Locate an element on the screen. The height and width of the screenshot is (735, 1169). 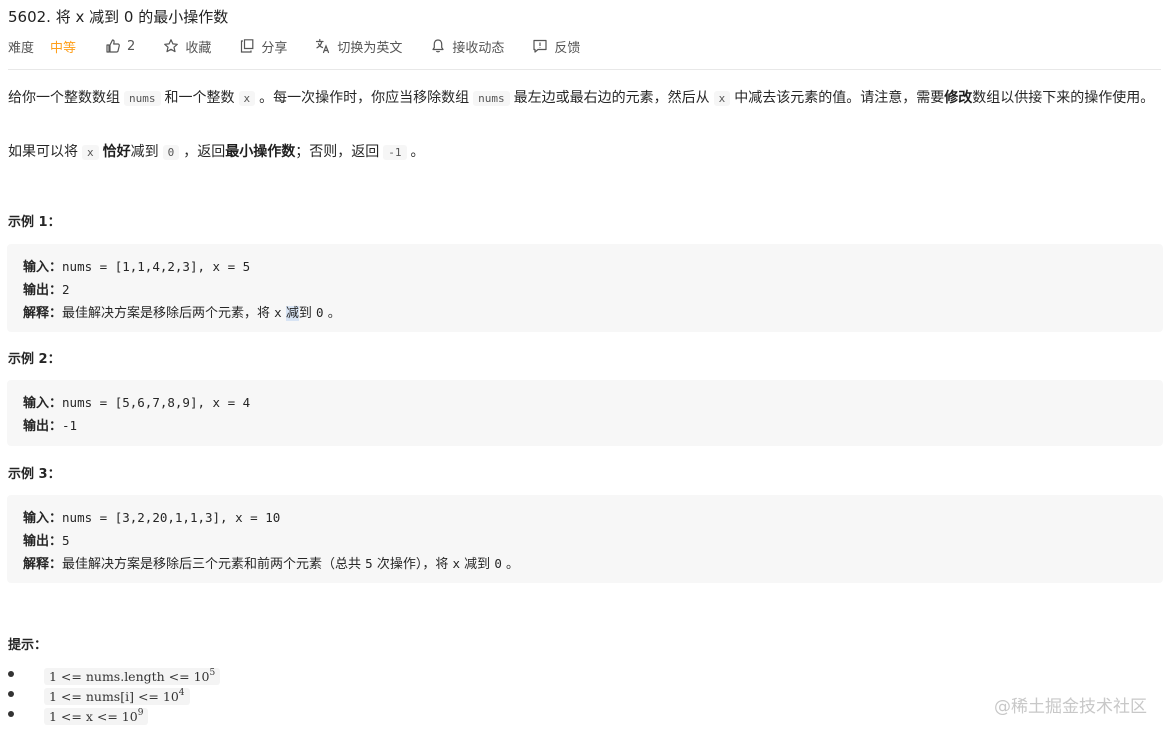
like-button: 2 is located at coordinates (120, 46).